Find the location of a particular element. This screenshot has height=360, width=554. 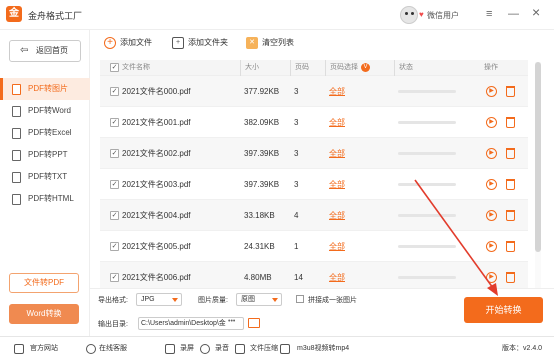

scrollbar is located at coordinates (538, 175).